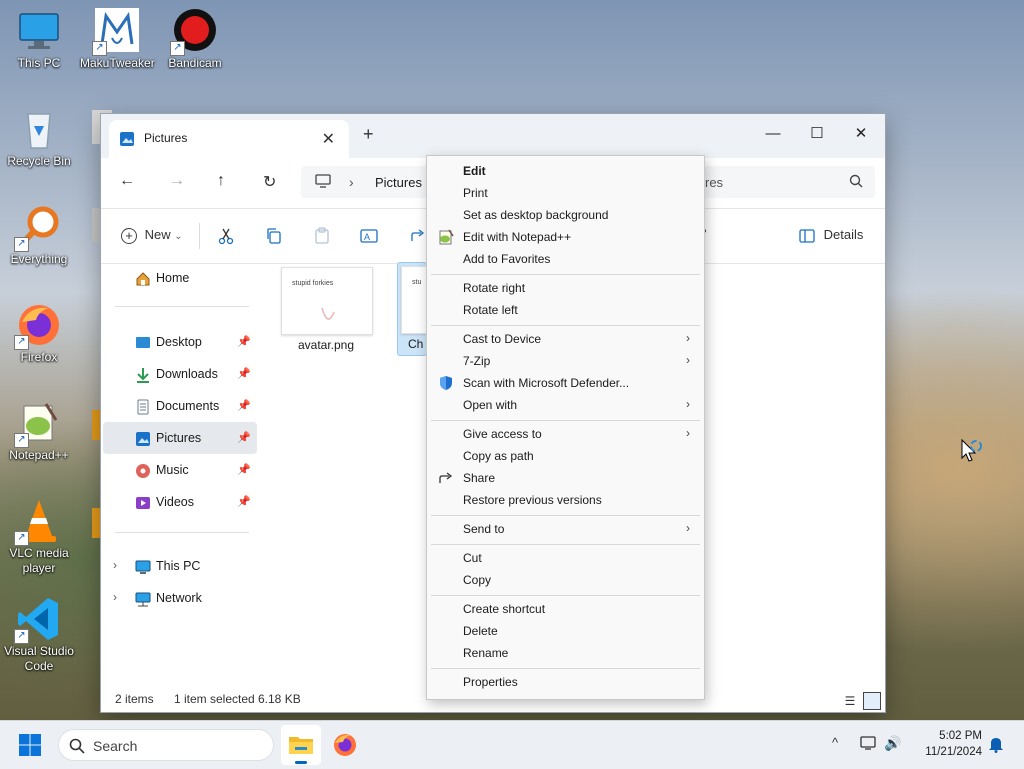  I want to click on close-button: ✕, so click(861, 134).